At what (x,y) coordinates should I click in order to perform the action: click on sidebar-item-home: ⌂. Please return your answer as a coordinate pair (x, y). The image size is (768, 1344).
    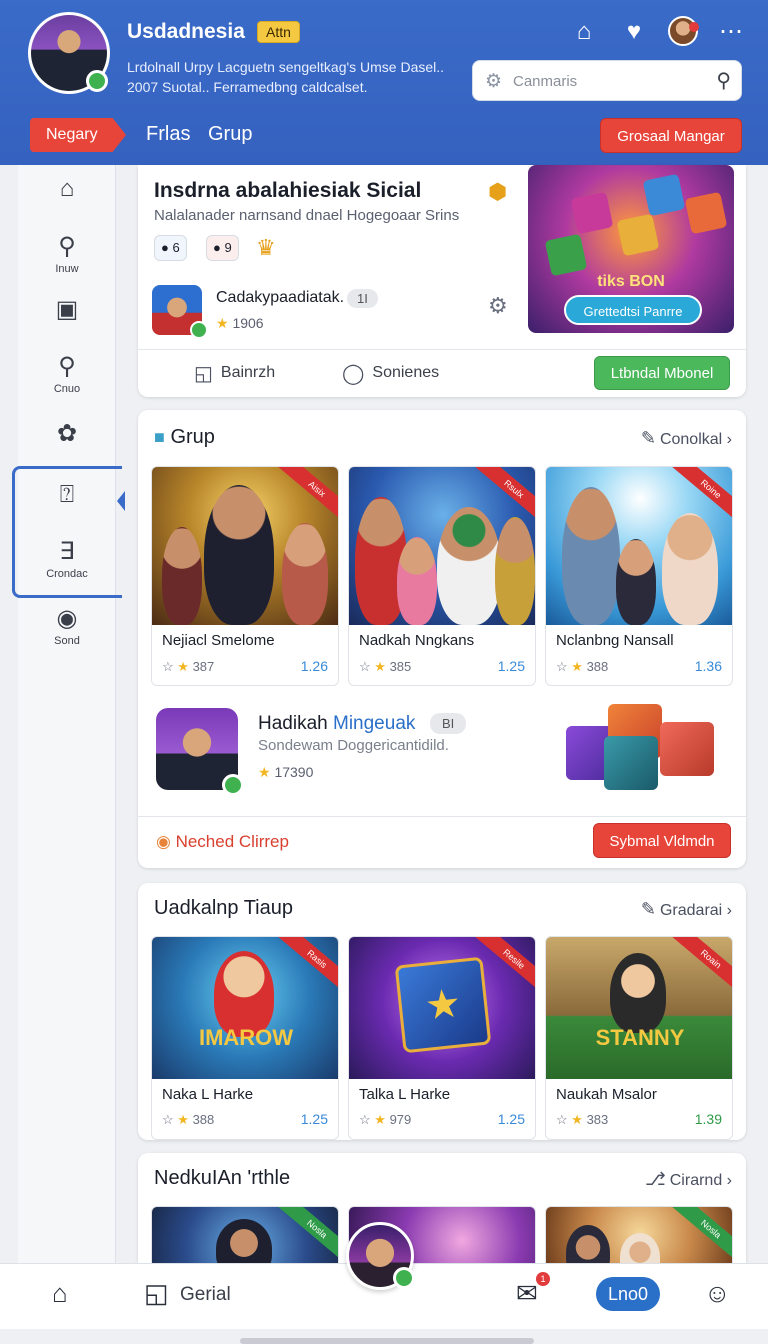
    Looking at the image, I should click on (67, 190).